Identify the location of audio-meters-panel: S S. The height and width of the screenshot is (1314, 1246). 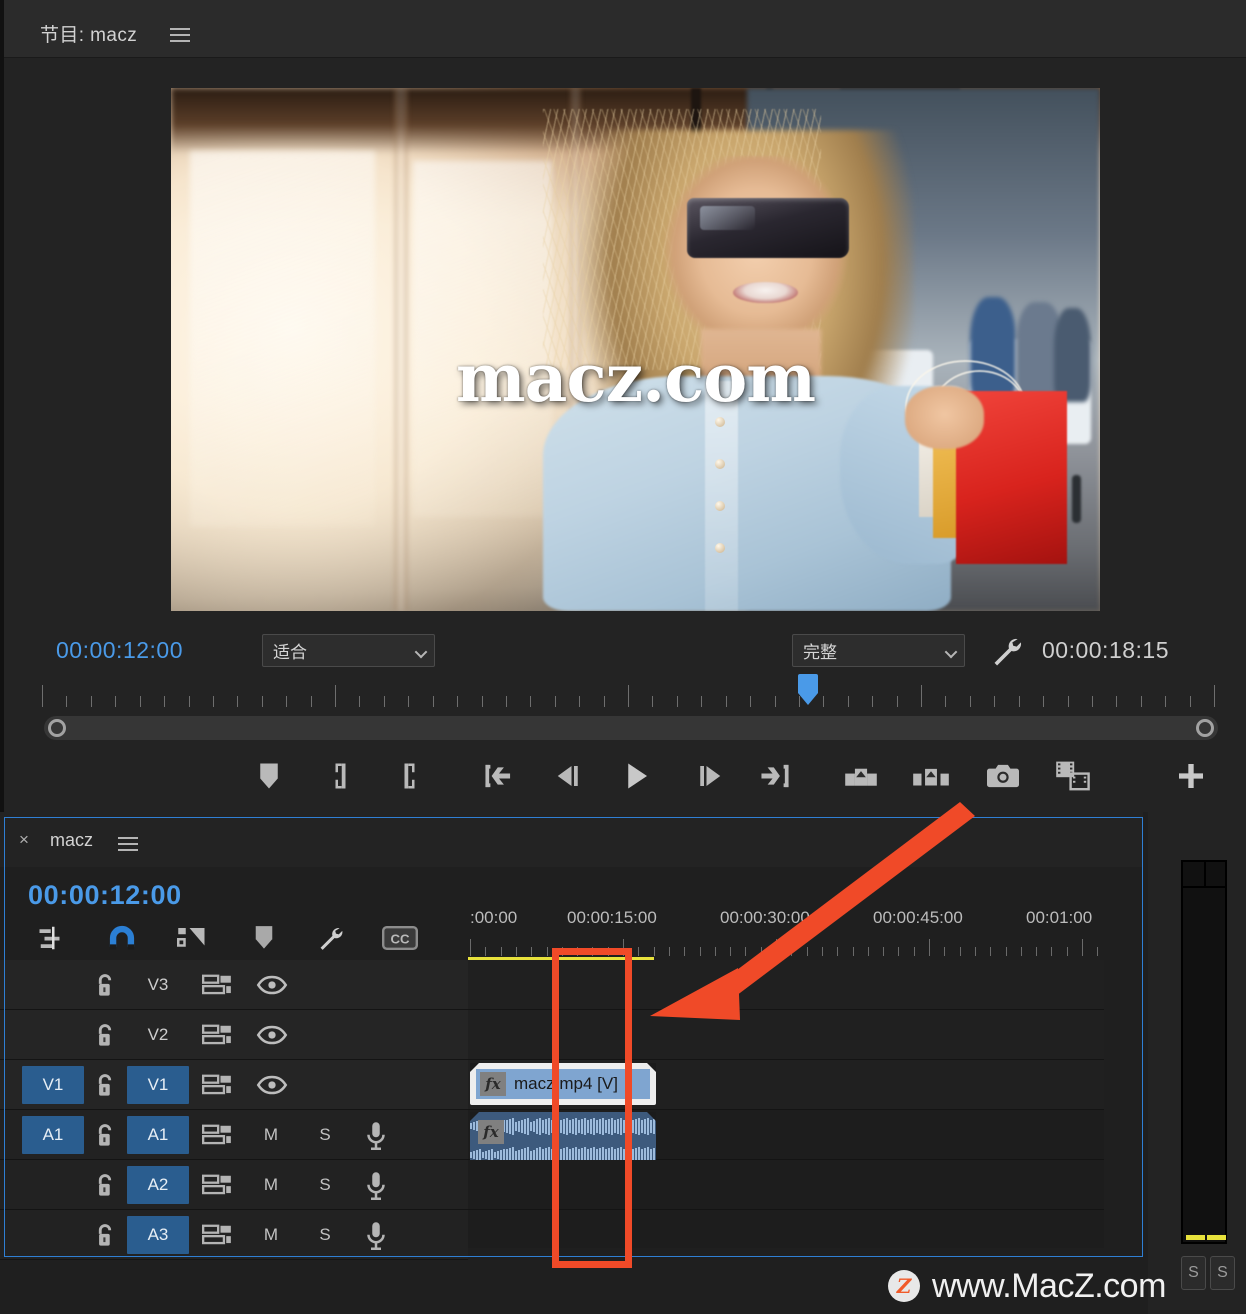
(1197, 1063).